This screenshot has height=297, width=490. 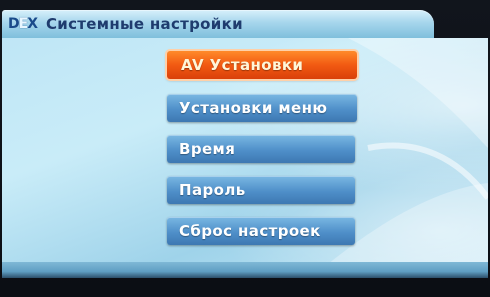 I want to click on menu-item-password: Пароль, so click(x=261, y=190).